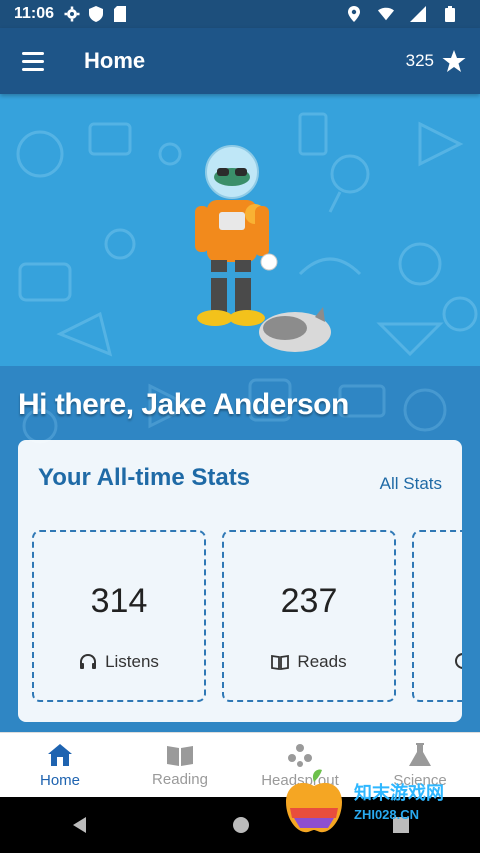 The image size is (480, 853). What do you see at coordinates (436, 61) in the screenshot?
I see `points-counter: 325` at bounding box center [436, 61].